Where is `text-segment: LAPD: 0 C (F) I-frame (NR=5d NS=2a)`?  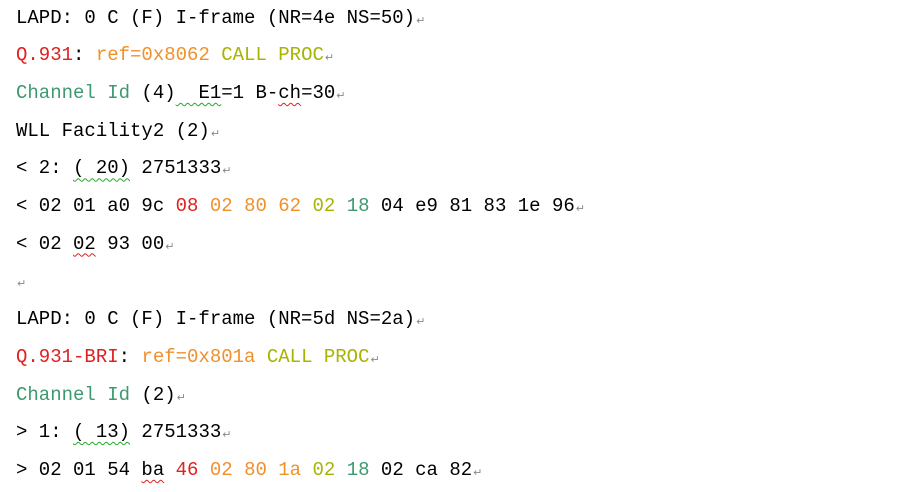
text-segment: LAPD: 0 C (F) I-frame (NR=5d NS=2a) is located at coordinates (216, 319).